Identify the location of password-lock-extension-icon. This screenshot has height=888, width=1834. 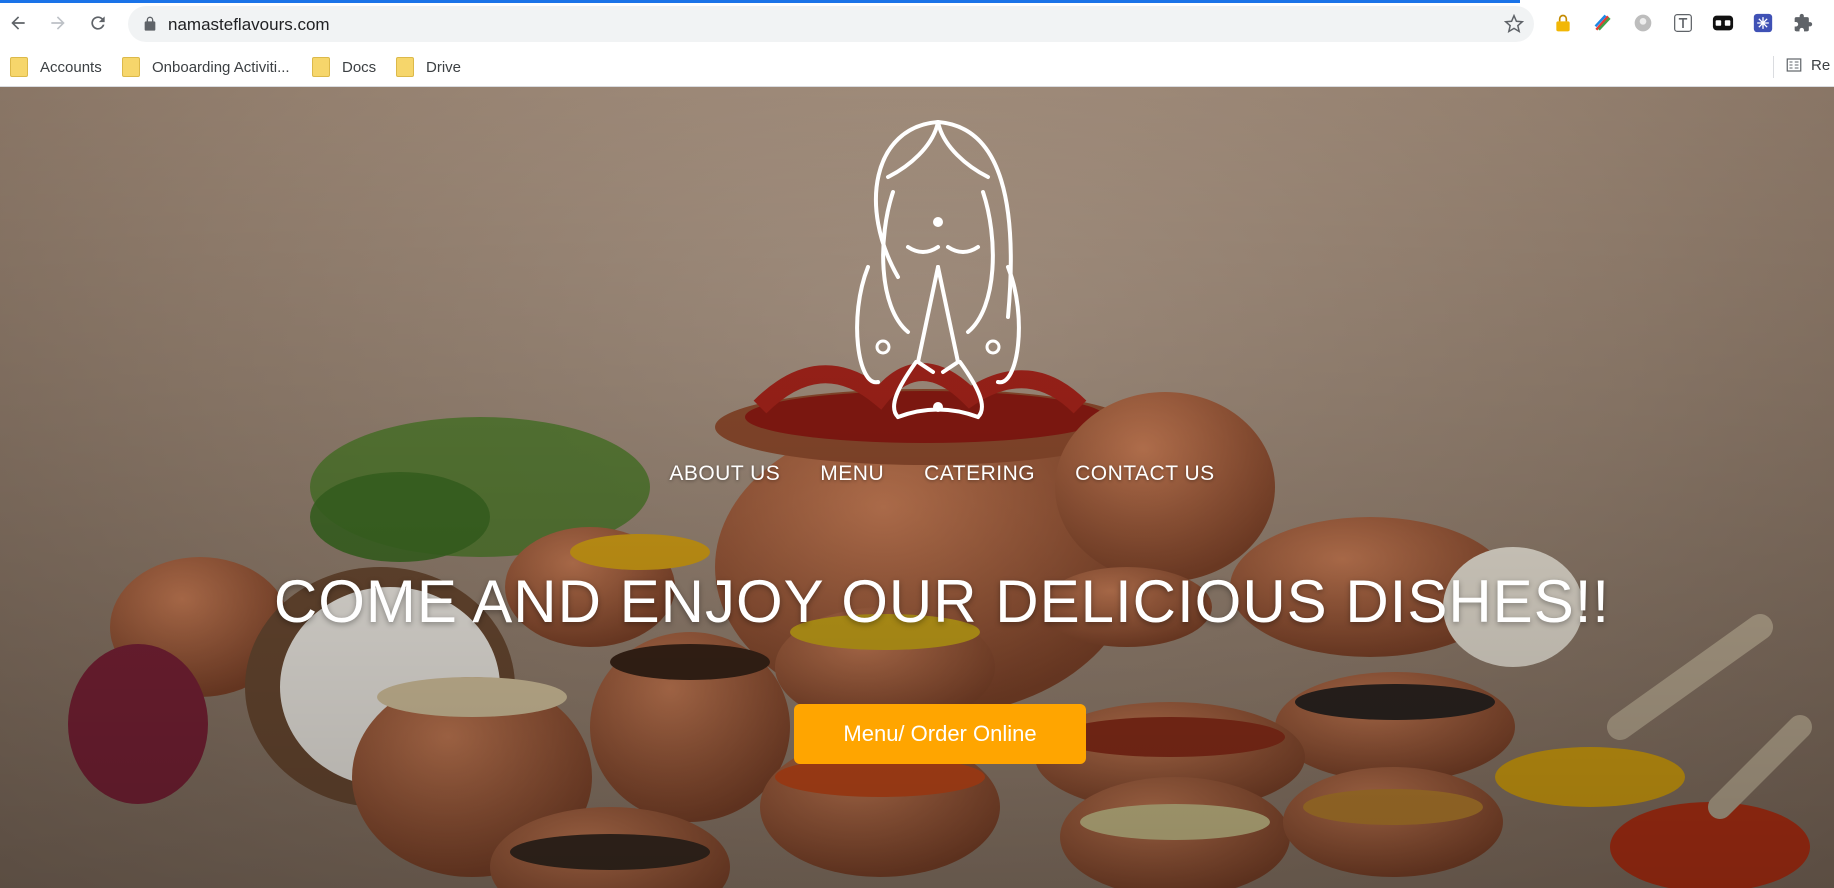
(1563, 23).